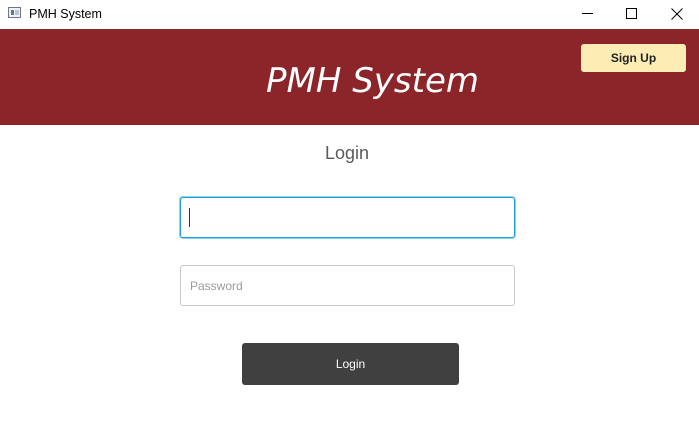  Describe the element at coordinates (189, 217) in the screenshot. I see `text-caret` at that location.